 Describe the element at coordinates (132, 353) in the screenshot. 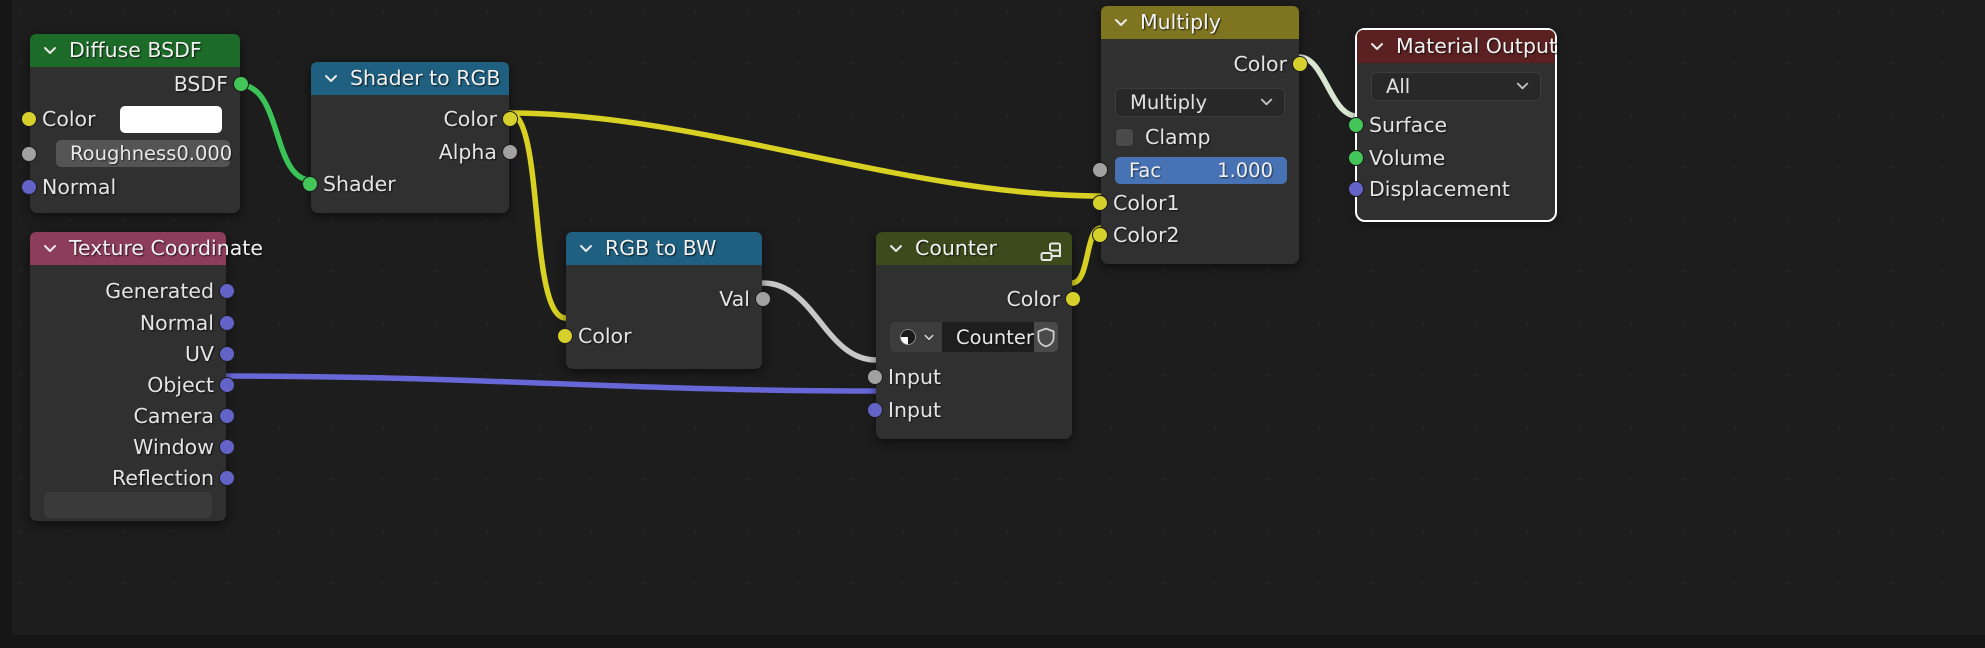

I see `output-row-uv: UV` at that location.